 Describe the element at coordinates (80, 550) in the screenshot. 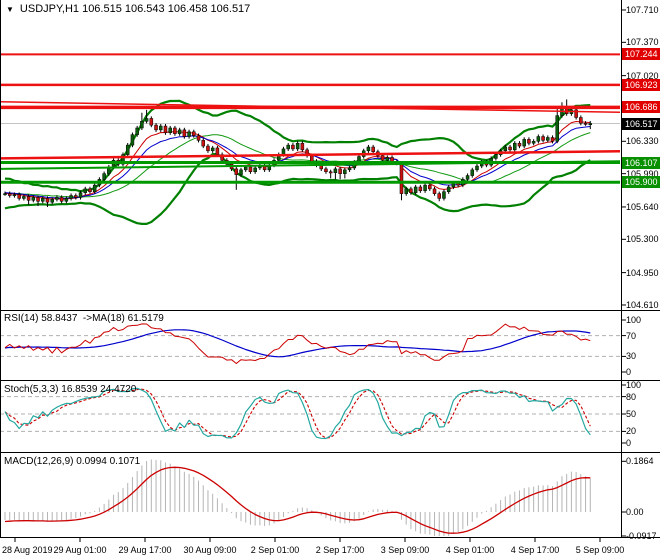

I see `time-axis-label: 29 Aug 01:00` at that location.